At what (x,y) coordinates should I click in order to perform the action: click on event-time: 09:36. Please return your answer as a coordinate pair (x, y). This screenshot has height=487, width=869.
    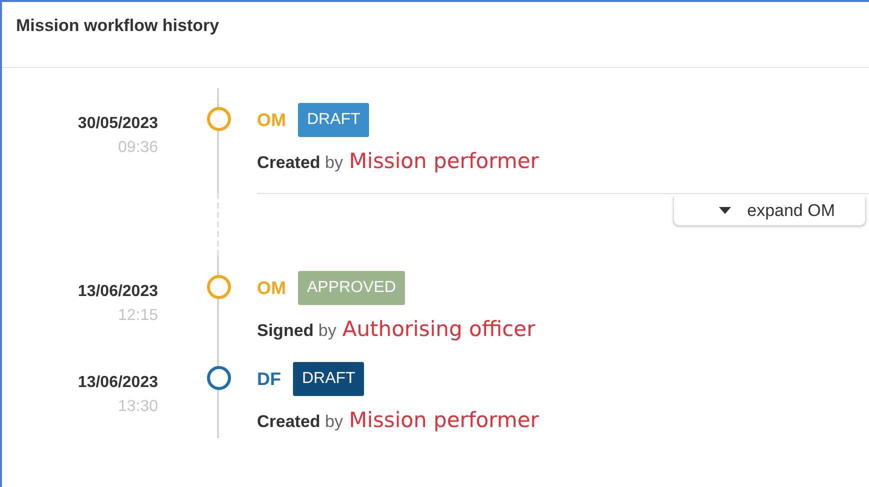
    Looking at the image, I should click on (138, 148).